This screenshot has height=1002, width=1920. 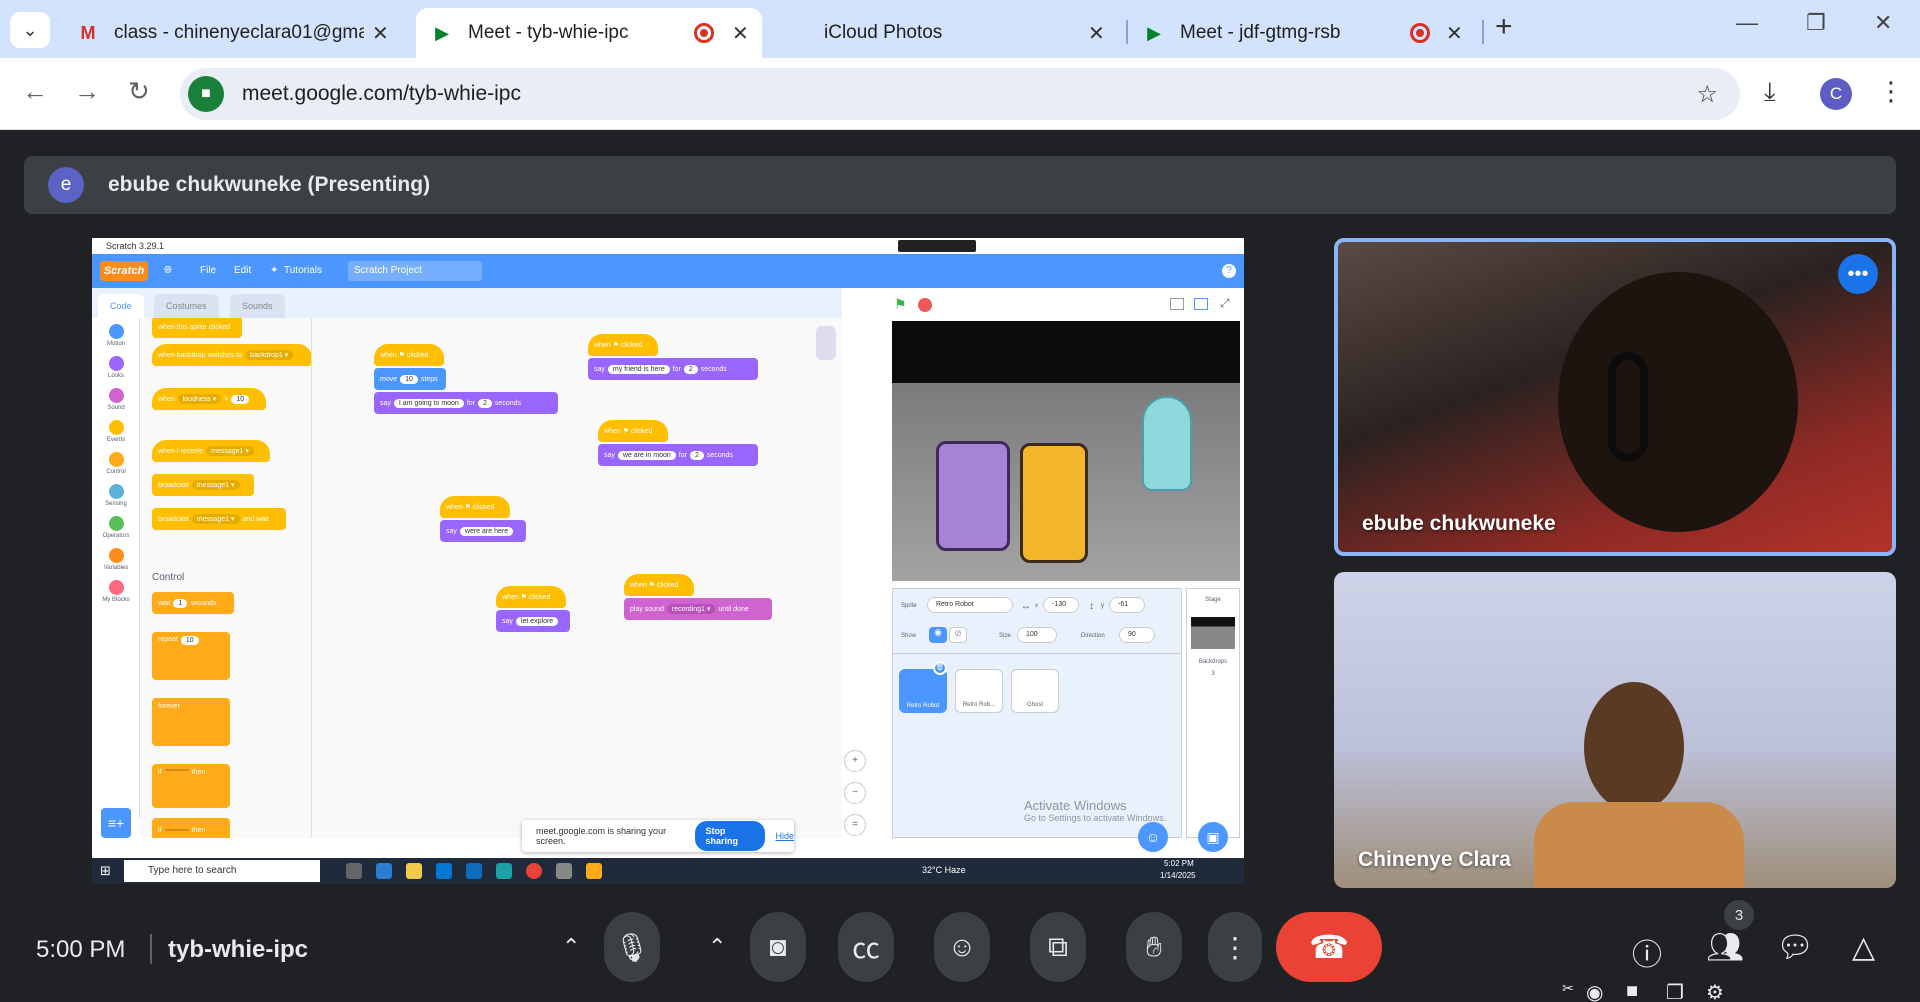 I want to click on tab-costumes: Costumes, so click(x=186, y=306).